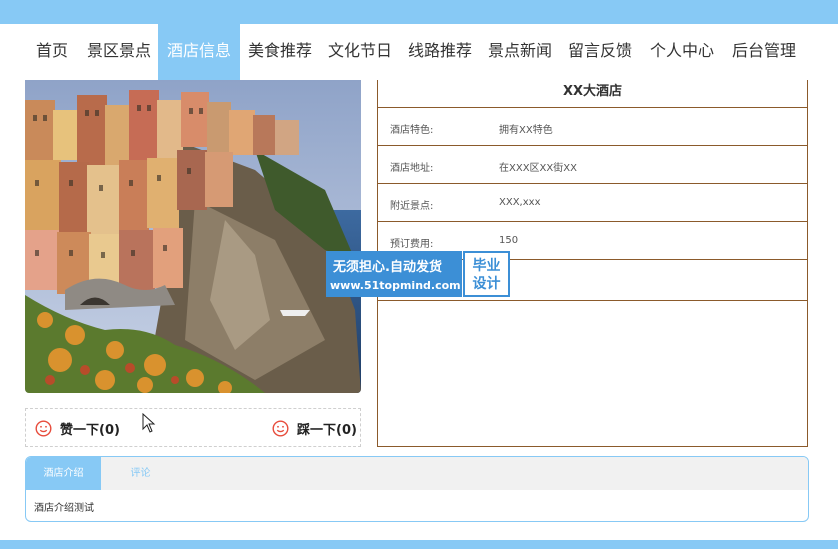  What do you see at coordinates (52, 52) in the screenshot?
I see `nav-item-home: 首页` at bounding box center [52, 52].